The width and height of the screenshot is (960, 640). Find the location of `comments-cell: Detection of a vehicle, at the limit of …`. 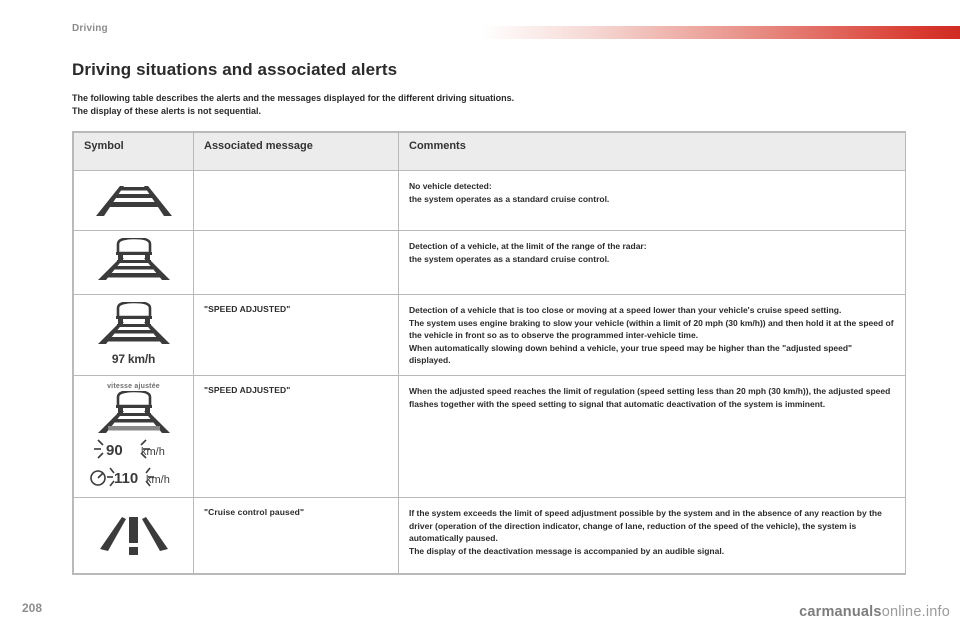

comments-cell: Detection of a vehicle, at the limit of … is located at coordinates (652, 262).